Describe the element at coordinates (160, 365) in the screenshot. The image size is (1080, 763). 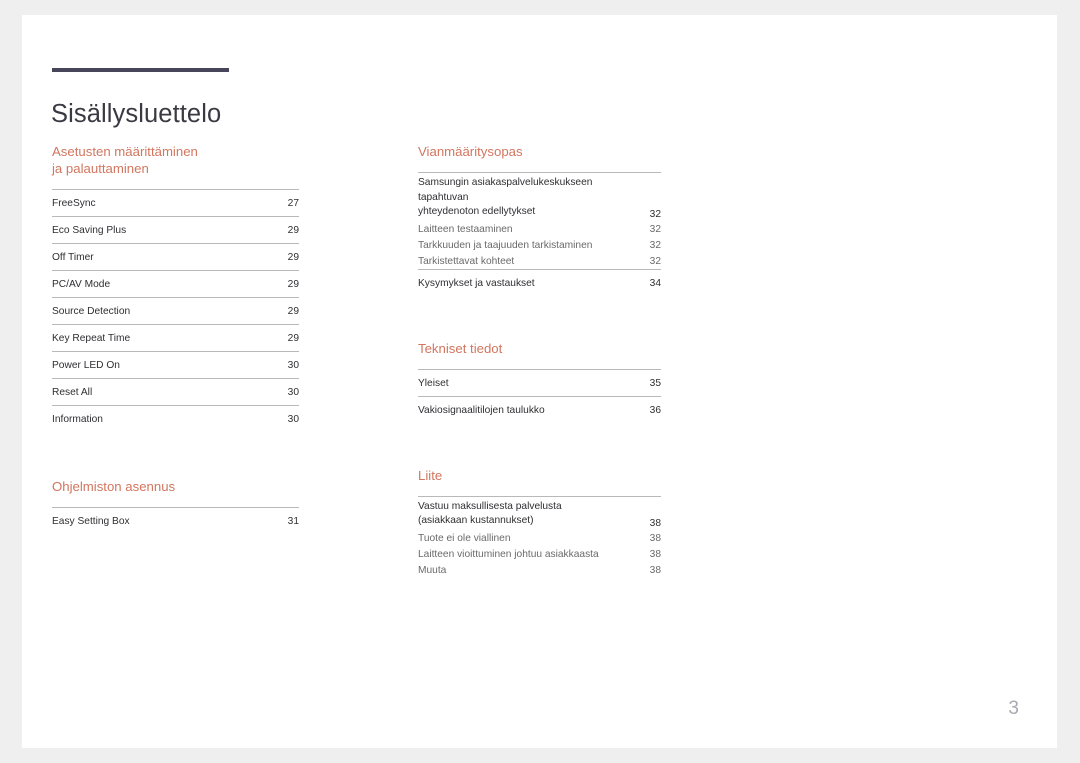
I see `toc-entry-label: Power LED On` at that location.